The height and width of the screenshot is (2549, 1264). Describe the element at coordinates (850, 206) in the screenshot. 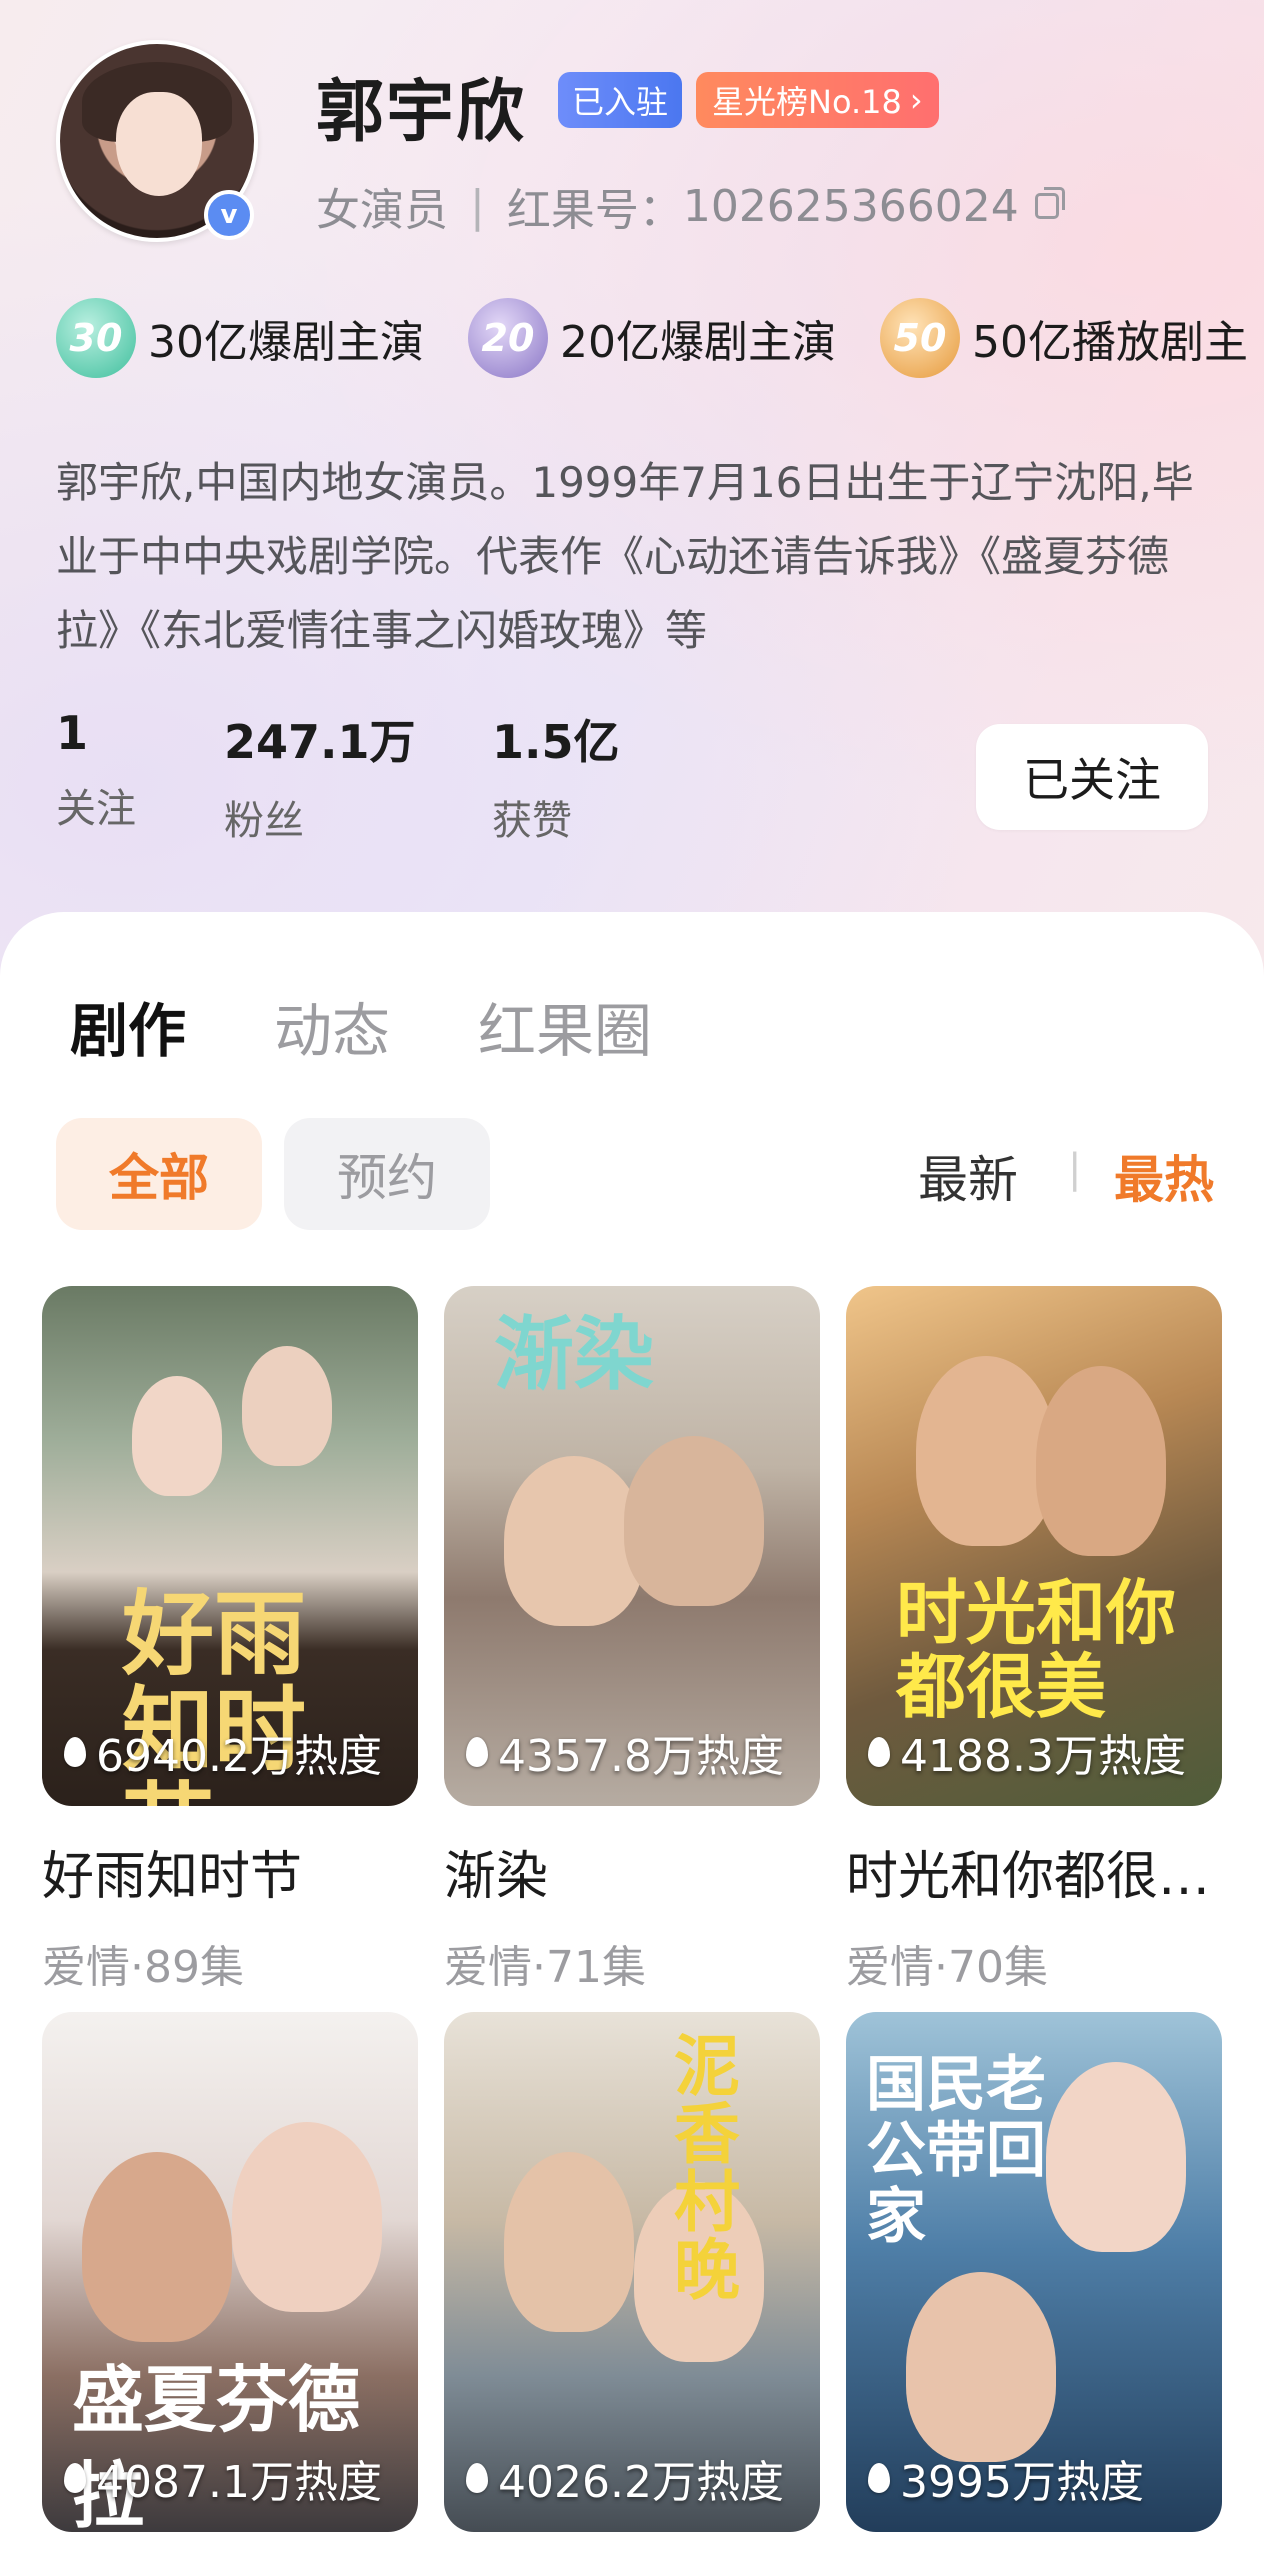

I see `profile-id-value: 102625366024` at that location.